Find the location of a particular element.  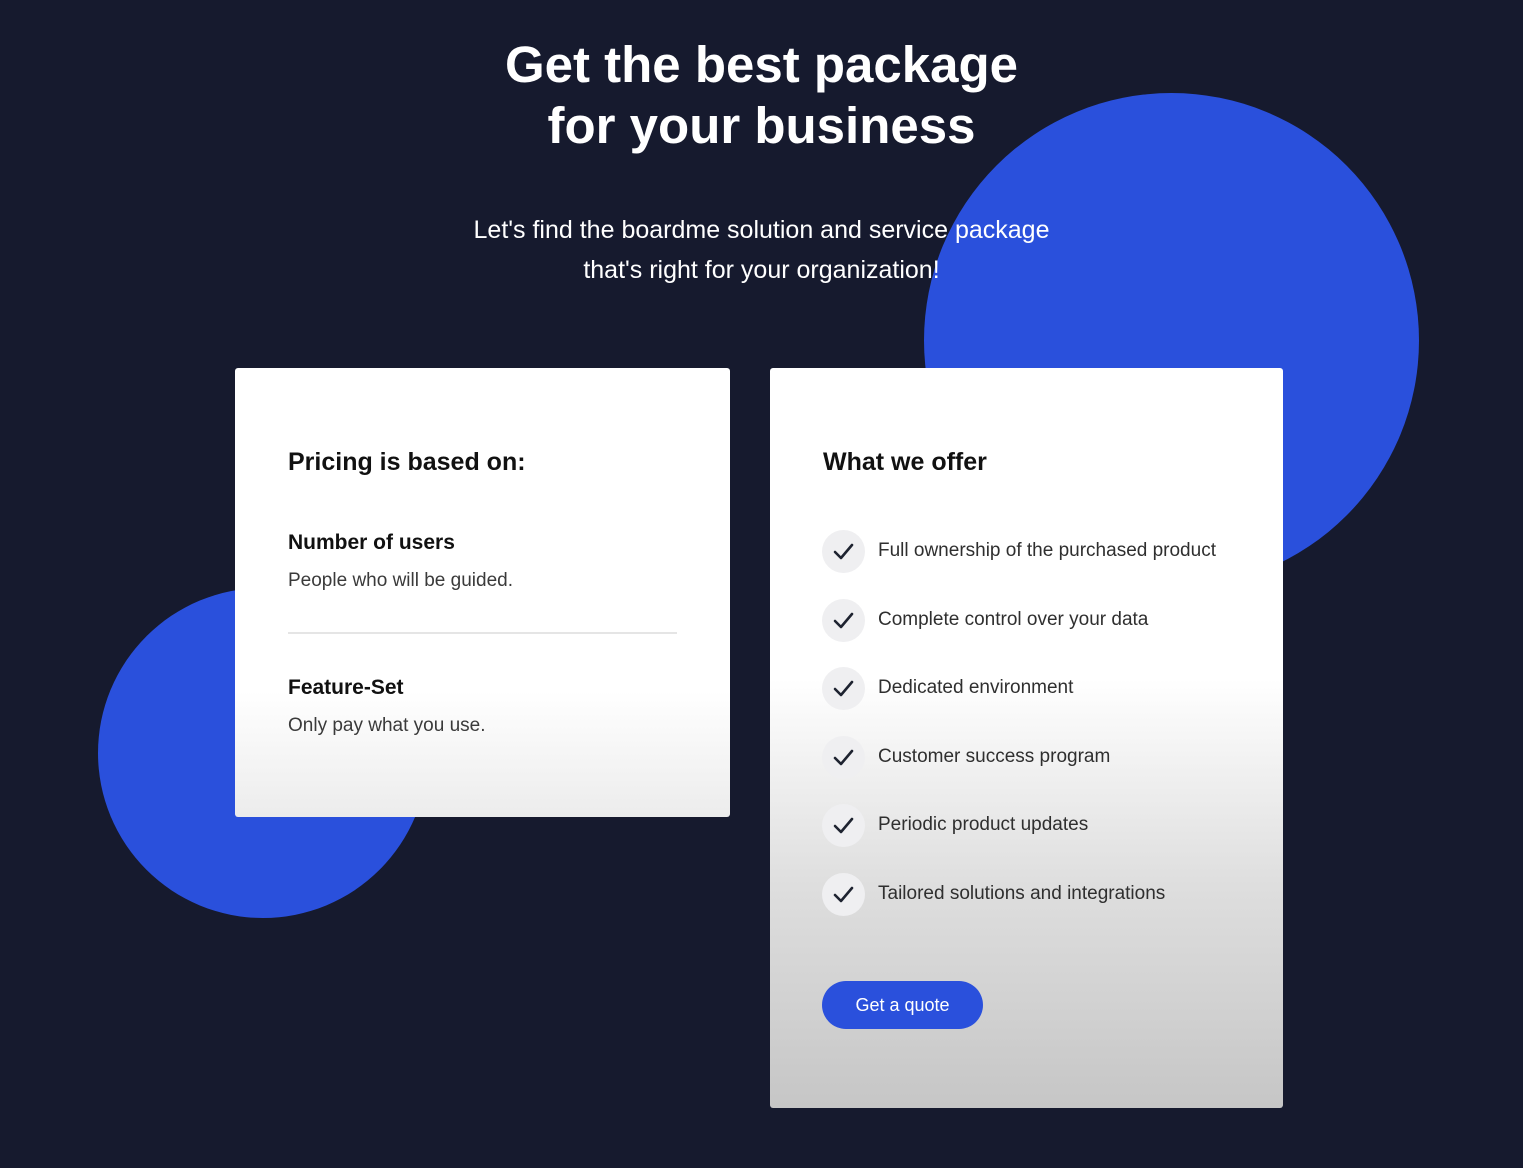

page-subtitle-line-2: that's right for your organization! is located at coordinates (761, 270).